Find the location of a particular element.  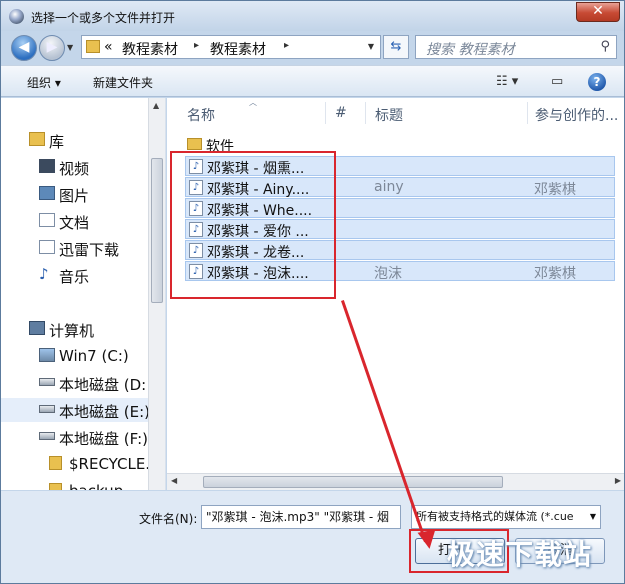

help-icon: ? is located at coordinates (597, 82).